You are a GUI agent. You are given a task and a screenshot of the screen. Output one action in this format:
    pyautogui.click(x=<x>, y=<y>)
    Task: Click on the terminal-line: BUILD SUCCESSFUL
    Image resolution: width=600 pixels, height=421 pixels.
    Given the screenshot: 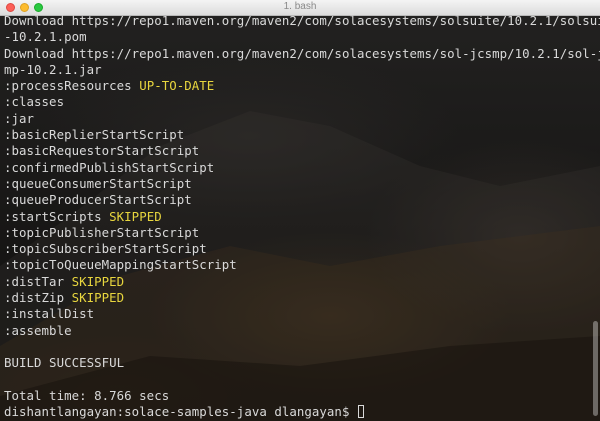 What is the action you would take?
    pyautogui.click(x=299, y=363)
    